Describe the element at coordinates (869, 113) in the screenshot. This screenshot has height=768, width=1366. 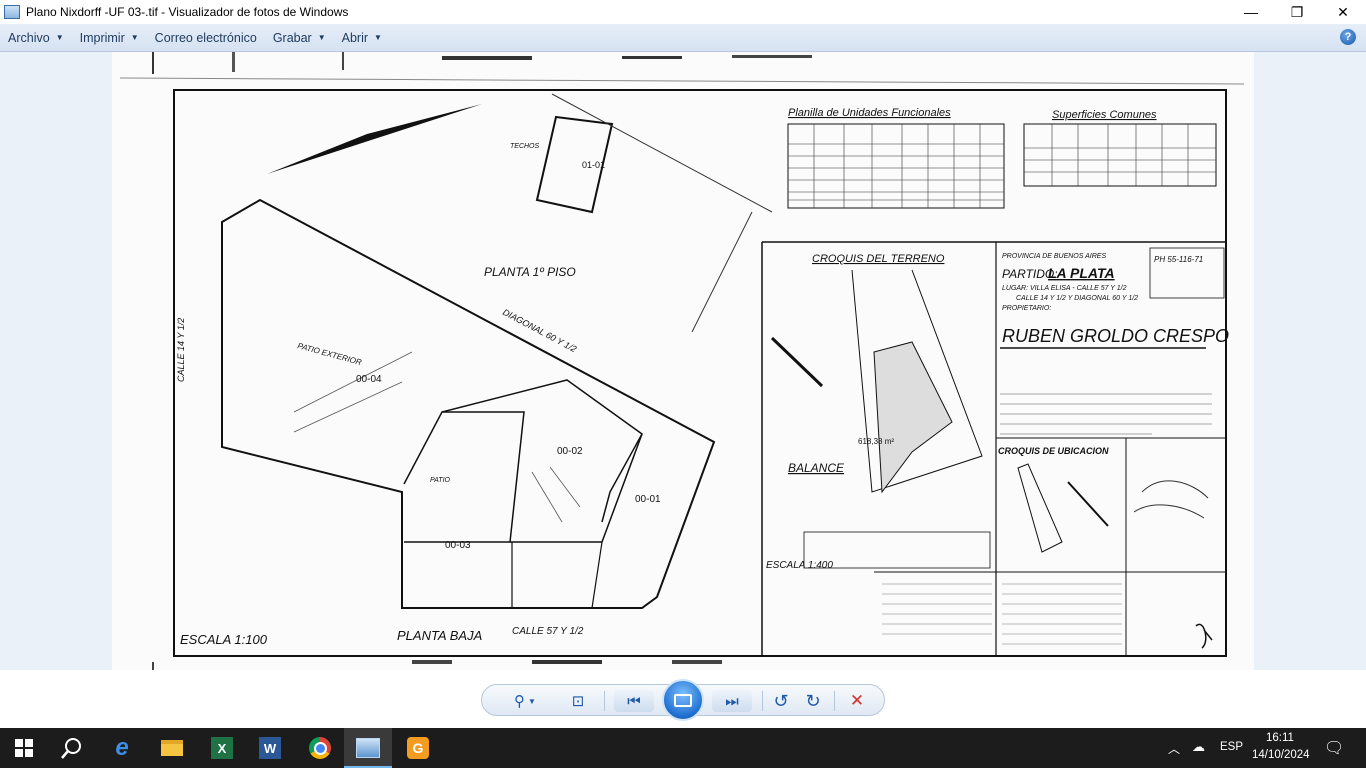
I see `table1-title: Planilla de Unidades Funcionales` at that location.